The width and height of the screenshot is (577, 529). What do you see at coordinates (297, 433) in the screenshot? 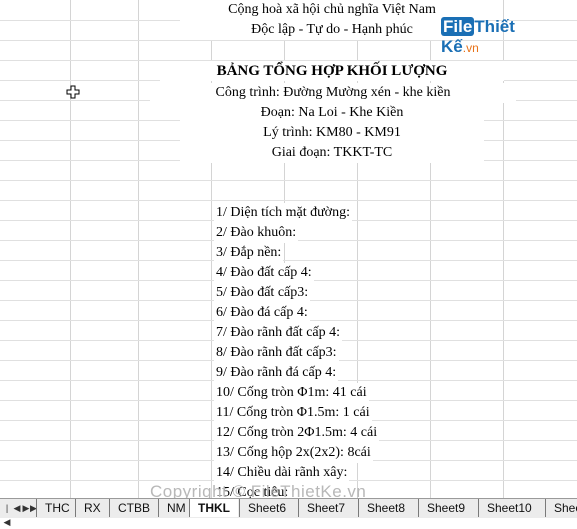
I see `list-item: 12/ Cống tròn 2Φ1.5m: 4 cái` at bounding box center [297, 433].